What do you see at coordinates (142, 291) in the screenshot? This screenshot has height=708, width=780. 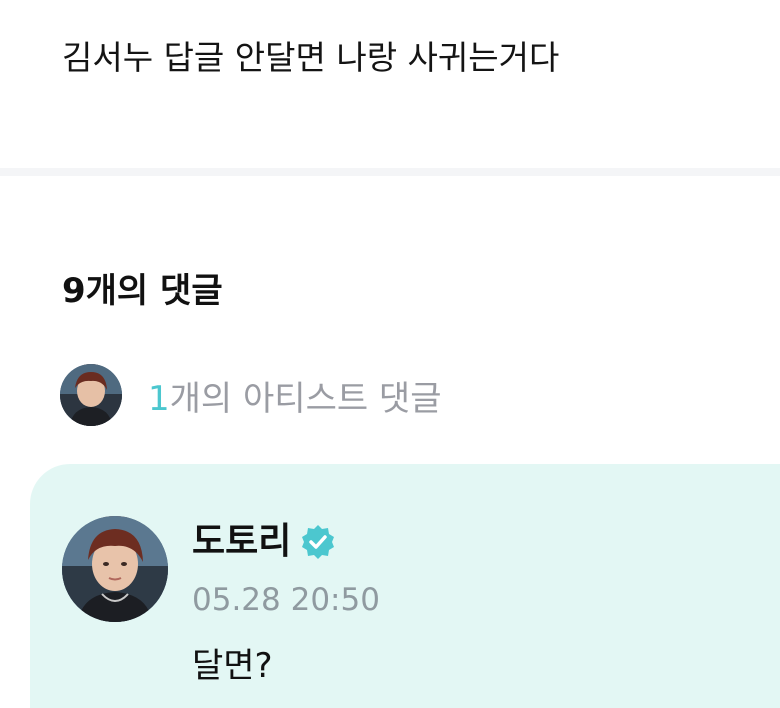 I see `comments-count-heading: 9개의 댓글` at bounding box center [142, 291].